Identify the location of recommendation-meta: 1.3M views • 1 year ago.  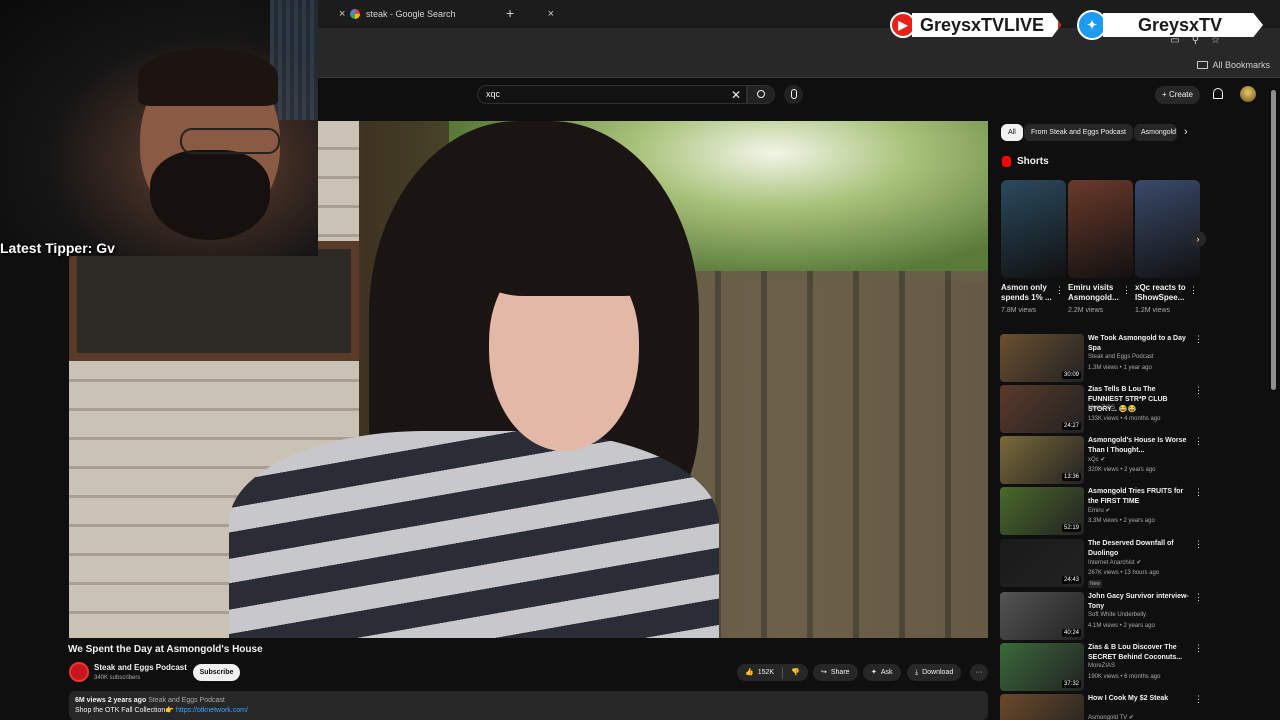
(1120, 368).